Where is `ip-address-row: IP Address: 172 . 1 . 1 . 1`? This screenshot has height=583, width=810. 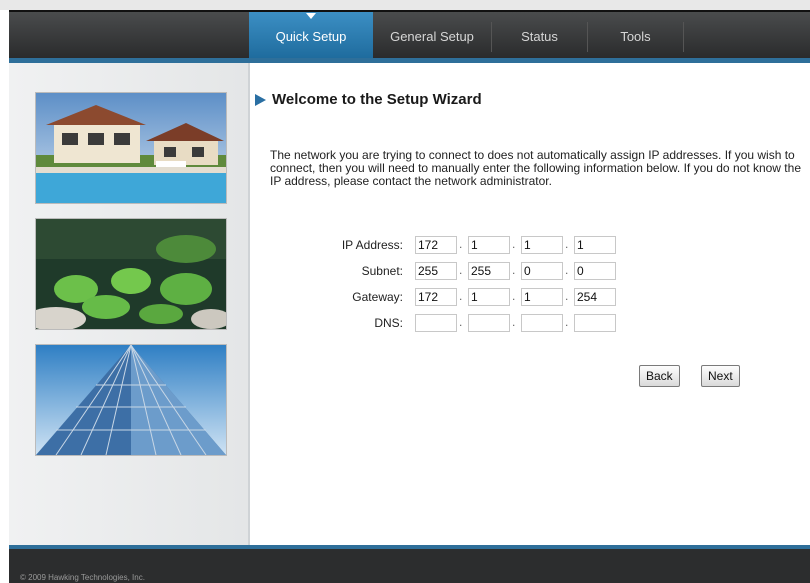 ip-address-row: IP Address: 172 . 1 . 1 . 1 is located at coordinates (530, 245).